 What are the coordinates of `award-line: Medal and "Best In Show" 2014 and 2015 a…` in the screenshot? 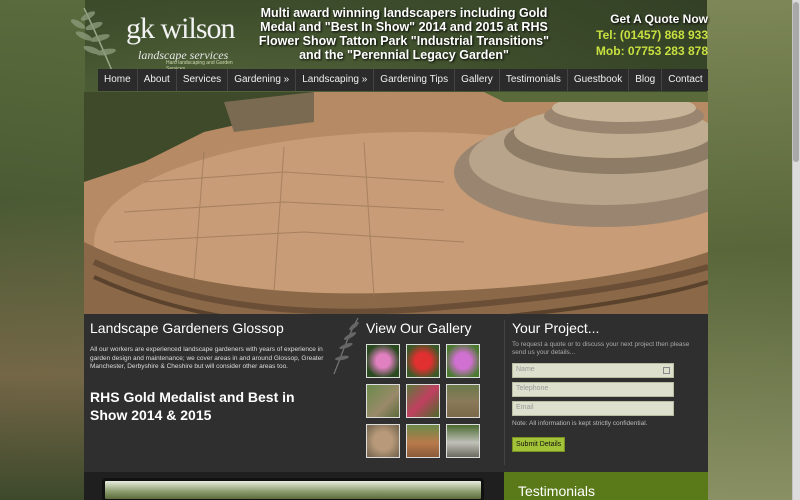 It's located at (404, 27).